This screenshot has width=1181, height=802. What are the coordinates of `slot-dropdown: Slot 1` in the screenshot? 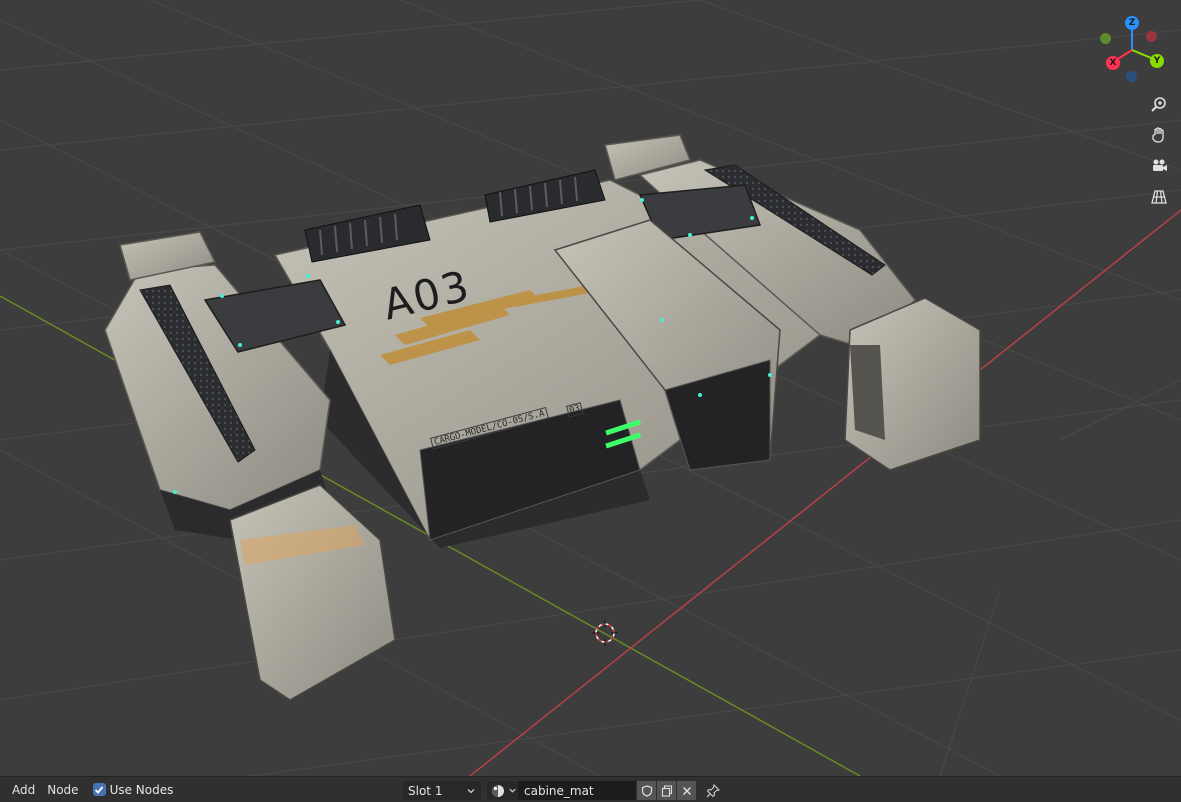 It's located at (441, 790).